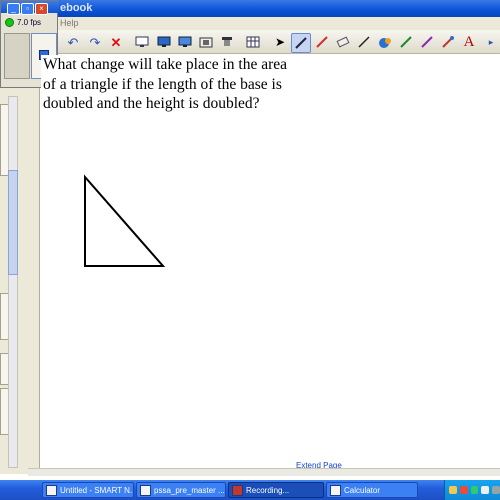  What do you see at coordinates (237, 490) in the screenshot?
I see `recorder-icon` at bounding box center [237, 490].